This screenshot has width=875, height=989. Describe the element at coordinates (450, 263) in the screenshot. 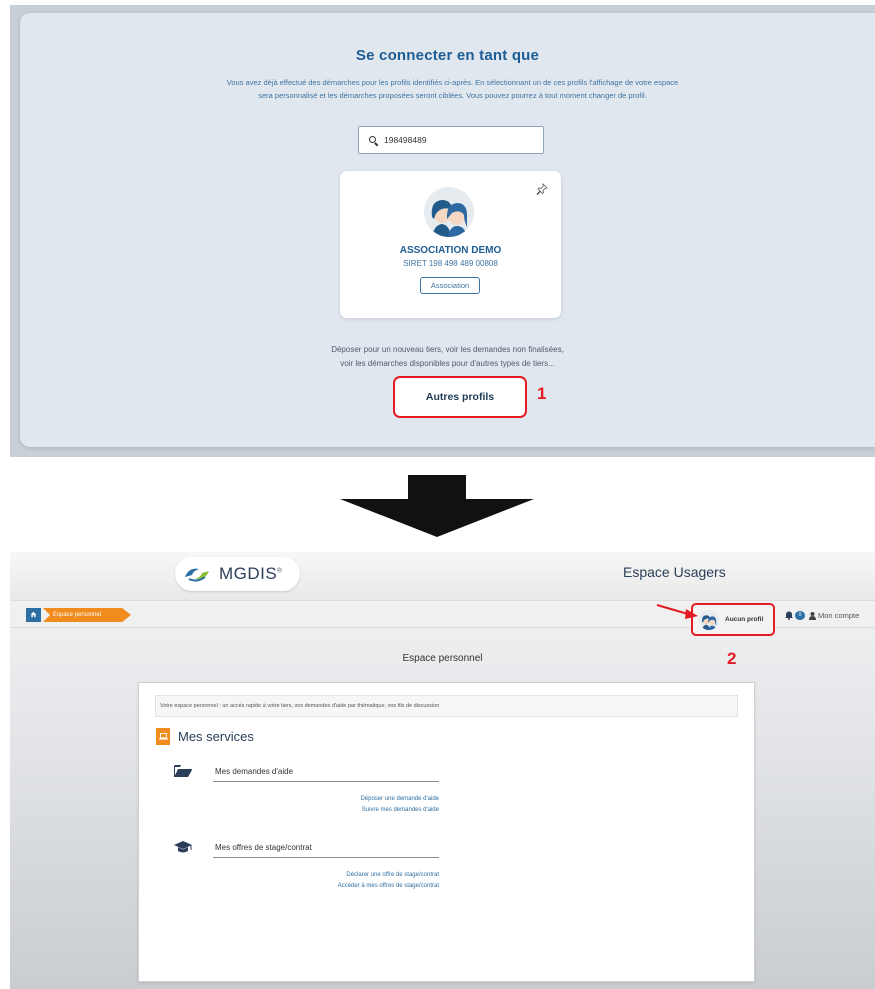

I see `profile-siret: SIRET 198 498 489 00808` at that location.